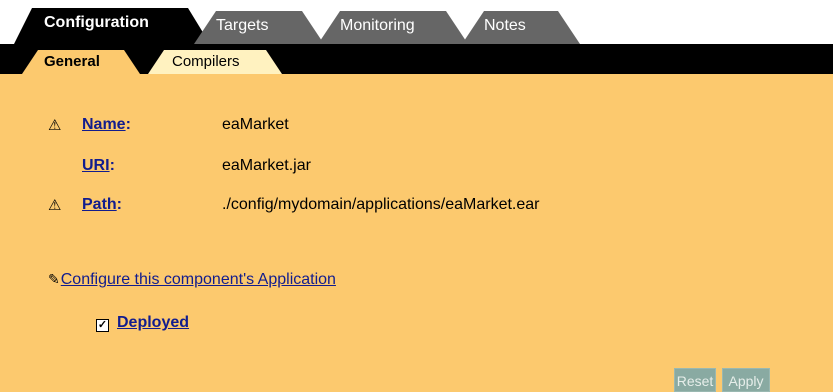 Image resolution: width=833 pixels, height=392 pixels. What do you see at coordinates (128, 124) in the screenshot?
I see `name-colon: :` at bounding box center [128, 124].